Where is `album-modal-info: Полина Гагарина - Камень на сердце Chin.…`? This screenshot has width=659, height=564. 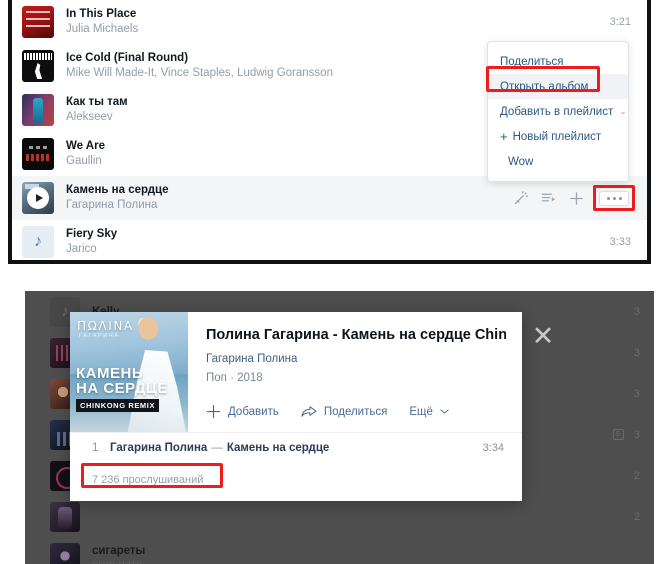 album-modal-info: Полина Гагарина - Камень на сердце Chin.… is located at coordinates (355, 372).